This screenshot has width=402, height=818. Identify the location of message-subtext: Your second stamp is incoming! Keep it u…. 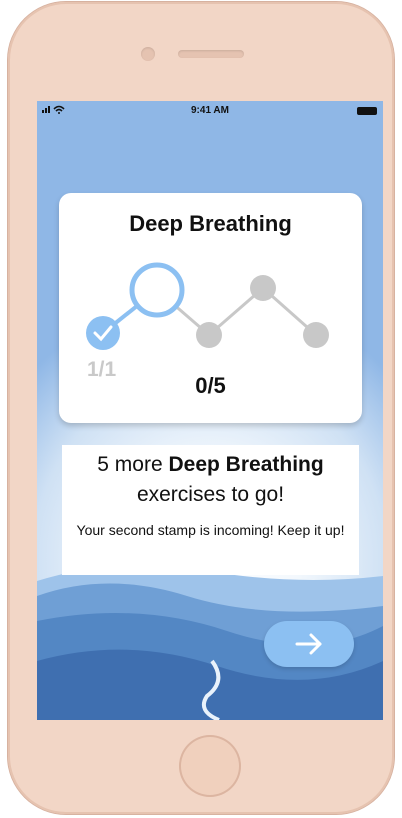
(210, 530).